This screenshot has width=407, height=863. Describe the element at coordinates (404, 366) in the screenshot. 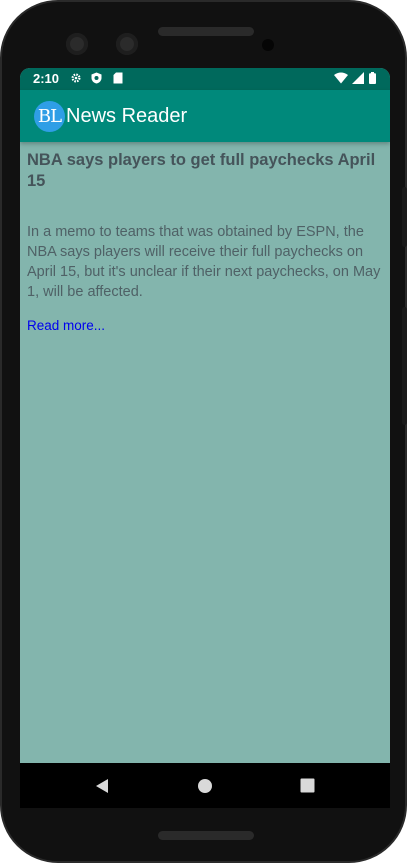

I see `volume-rocker` at that location.